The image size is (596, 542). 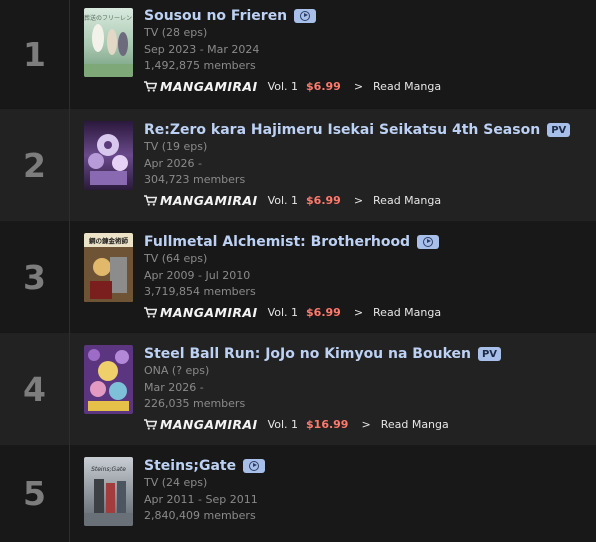 I want to click on rank-number: 2, so click(x=34, y=165).